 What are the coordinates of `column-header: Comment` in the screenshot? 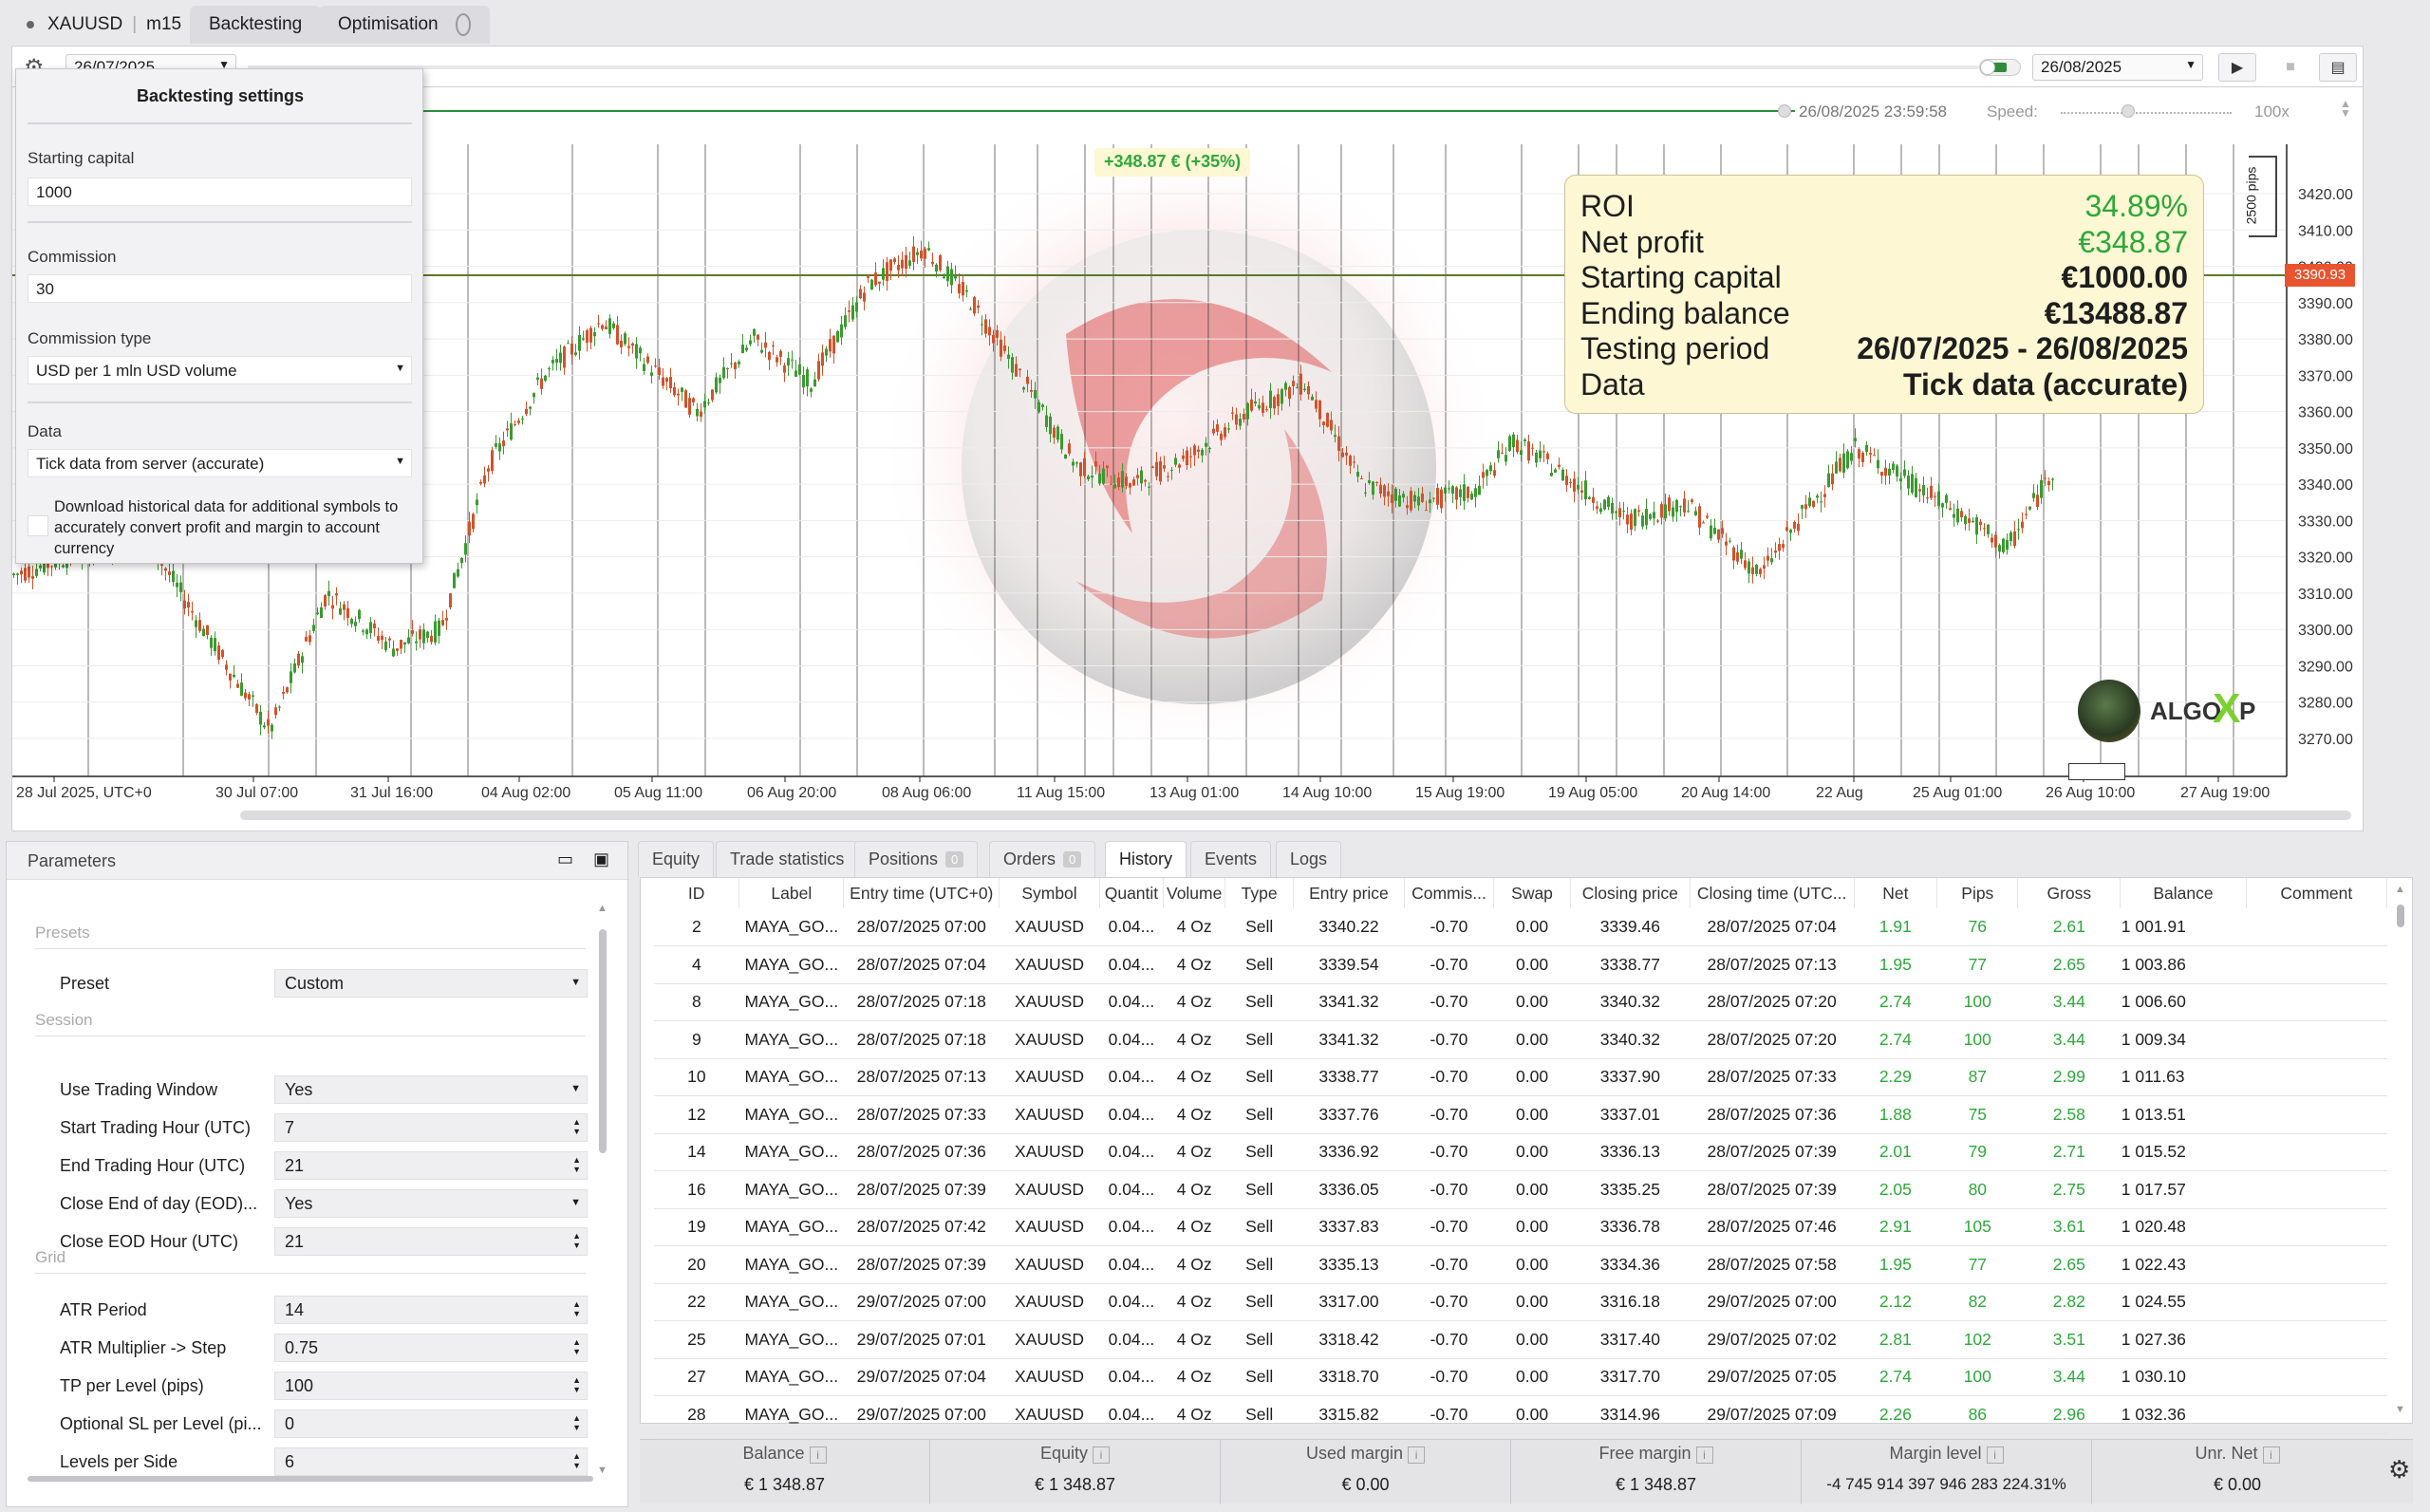 It's located at (2317, 893).